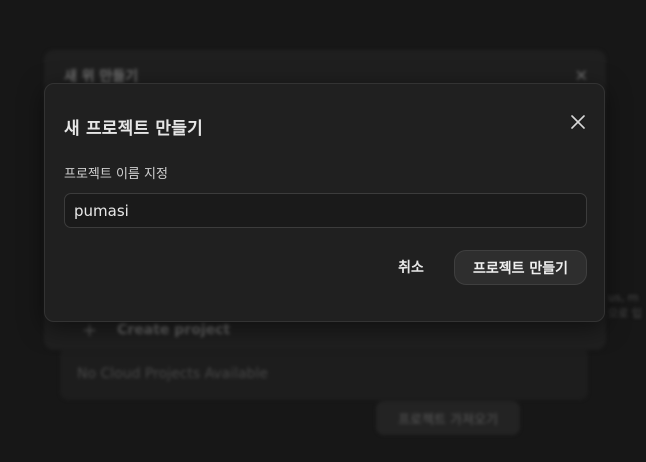 The width and height of the screenshot is (646, 462). What do you see at coordinates (324, 374) in the screenshot?
I see `empty-projects-box: No Cloud Projects Available` at bounding box center [324, 374].